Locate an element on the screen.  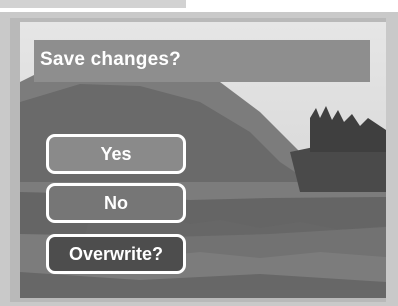
yes-button: Yes is located at coordinates (116, 154).